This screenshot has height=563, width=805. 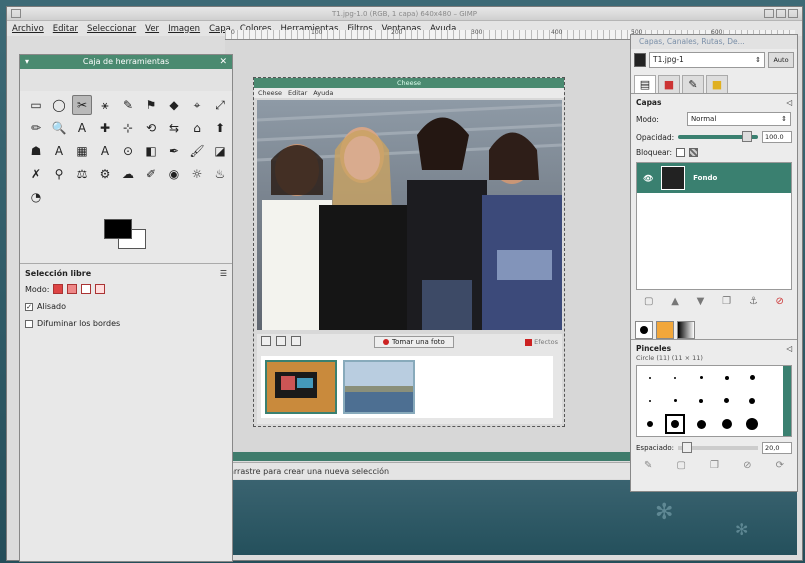 I want to click on free-select-tool: ✂, so click(x=82, y=105).